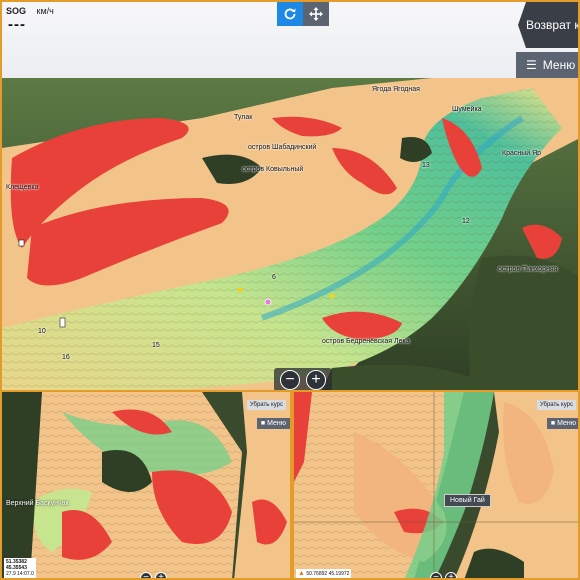 This screenshot has height=580, width=580. What do you see at coordinates (30, 11) in the screenshot?
I see `sog-readout: SOG км/ч` at bounding box center [30, 11].